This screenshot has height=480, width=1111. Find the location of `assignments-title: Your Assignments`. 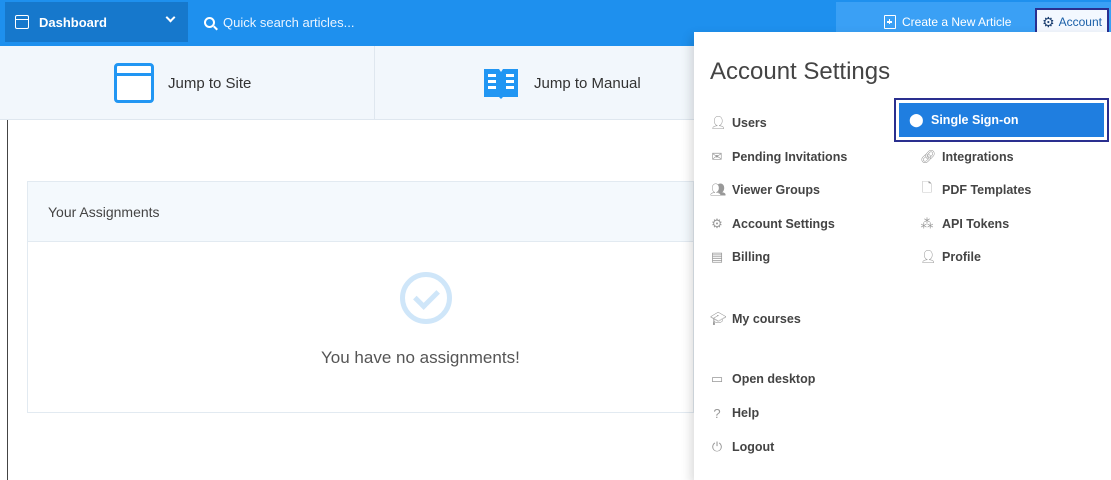

assignments-title: Your Assignments is located at coordinates (104, 211).